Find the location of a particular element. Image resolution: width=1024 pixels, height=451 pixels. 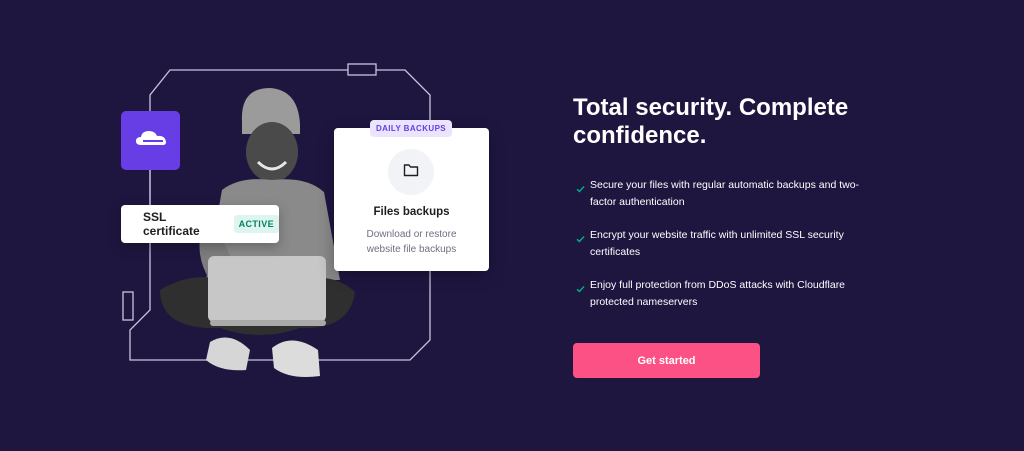

daily-backups-badge: DAILY BACKUPS is located at coordinates (411, 128).